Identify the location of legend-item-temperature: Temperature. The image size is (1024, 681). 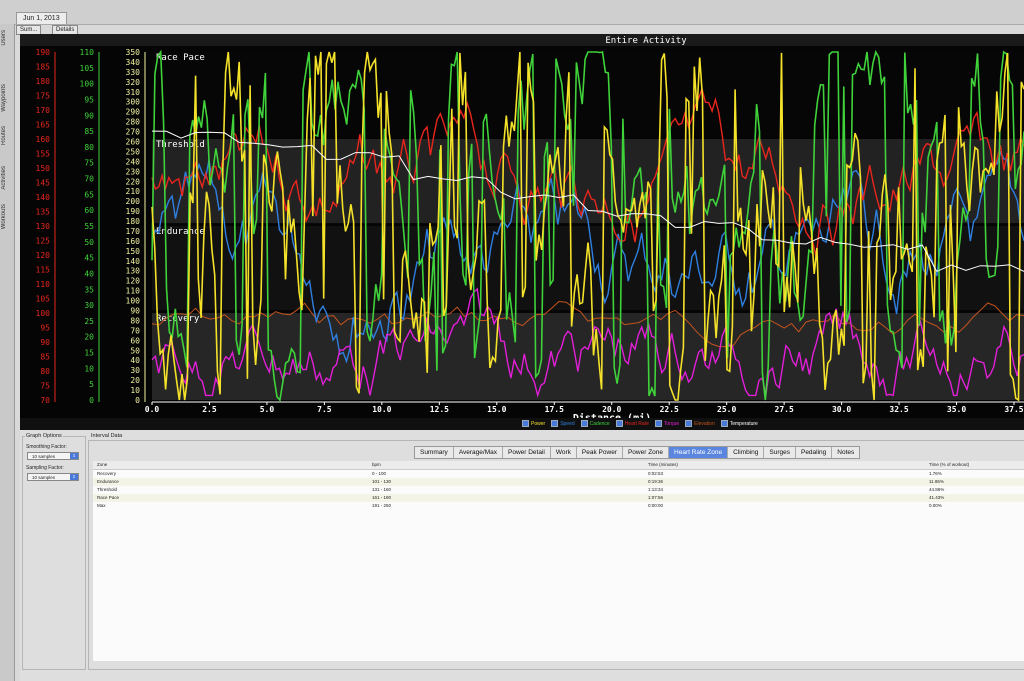
(739, 423).